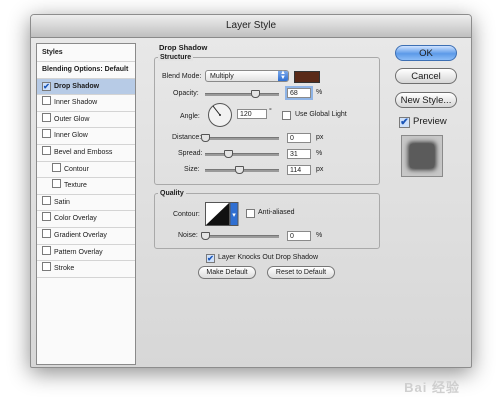 The height and width of the screenshot is (408, 500). Describe the element at coordinates (222, 76) in the screenshot. I see `blend-mode-value: Multiply` at that location.